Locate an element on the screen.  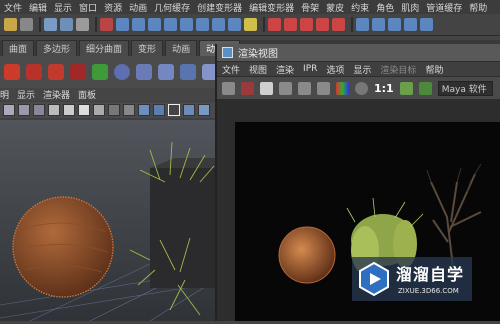
film-gate-icon is located at coordinates (84, 110).